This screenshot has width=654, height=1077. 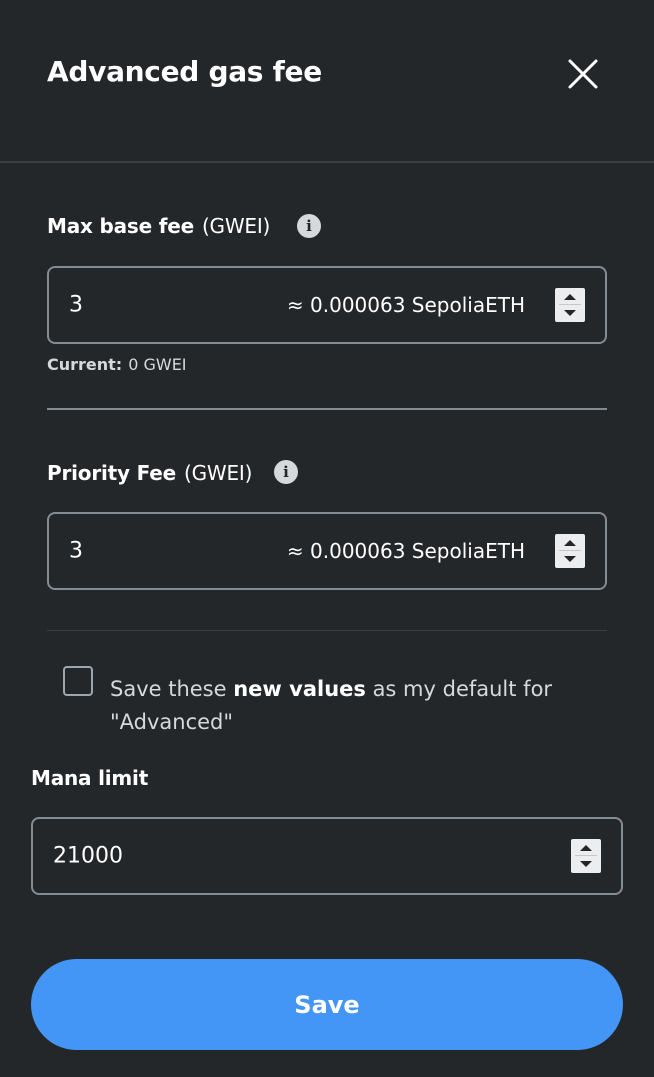 What do you see at coordinates (405, 305) in the screenshot?
I see `max-base-fee-approx: ≈ 0.000063 SepoliaETH` at bounding box center [405, 305].